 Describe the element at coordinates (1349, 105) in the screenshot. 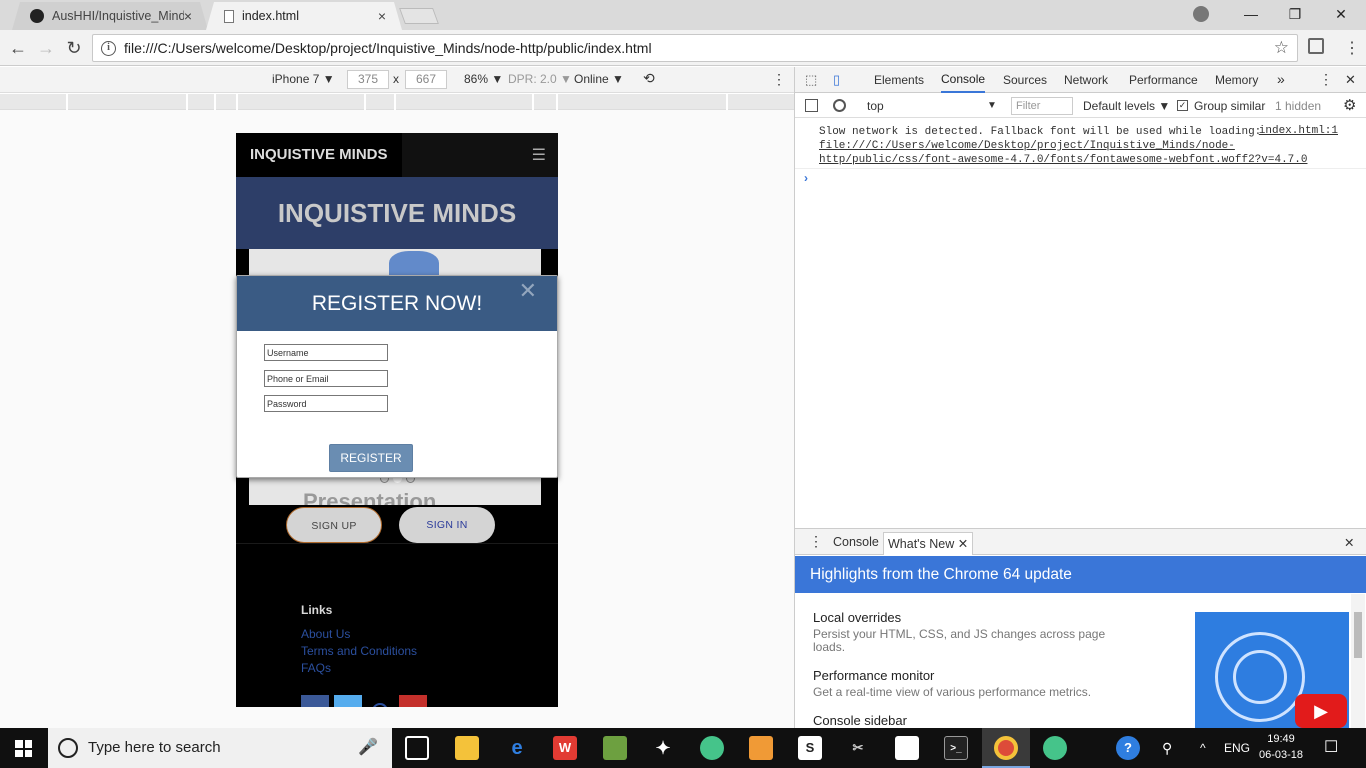

I see `console-settings-icon: ⚙` at that location.